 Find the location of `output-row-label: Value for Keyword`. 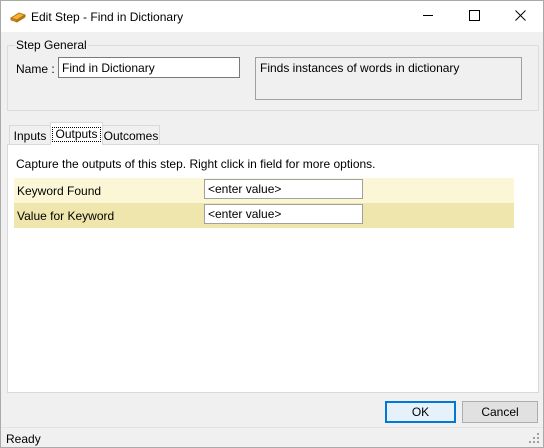

output-row-label: Value for Keyword is located at coordinates (66, 216).